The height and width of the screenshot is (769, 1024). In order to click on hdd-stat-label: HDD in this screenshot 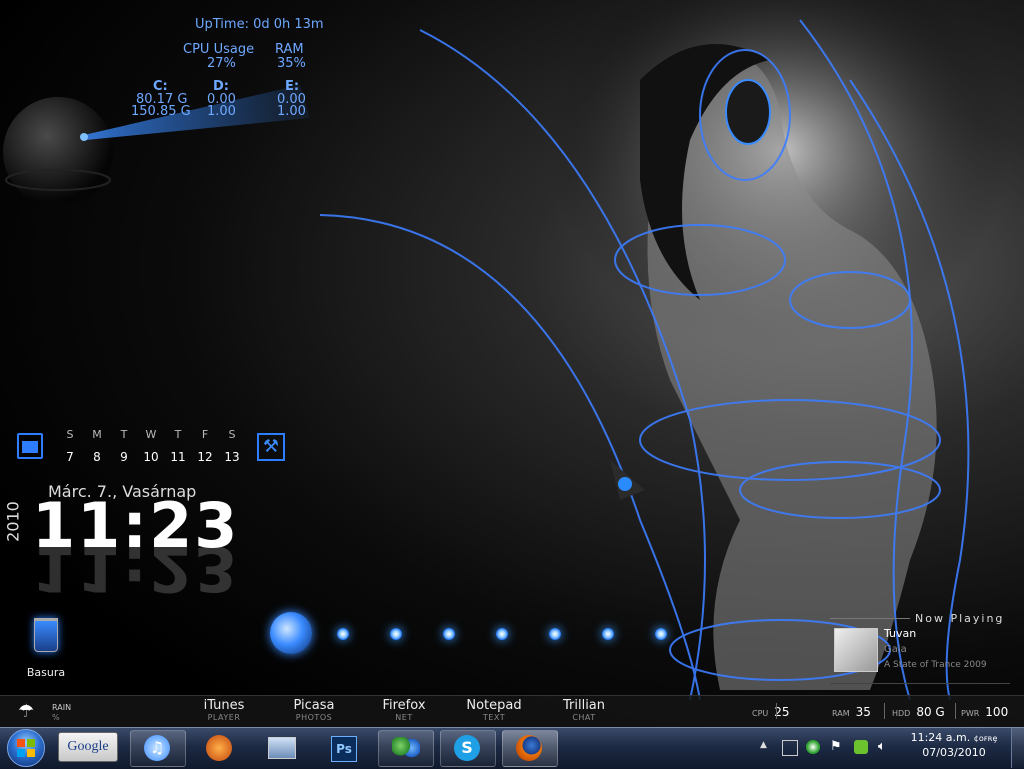, I will do `click(901, 713)`.